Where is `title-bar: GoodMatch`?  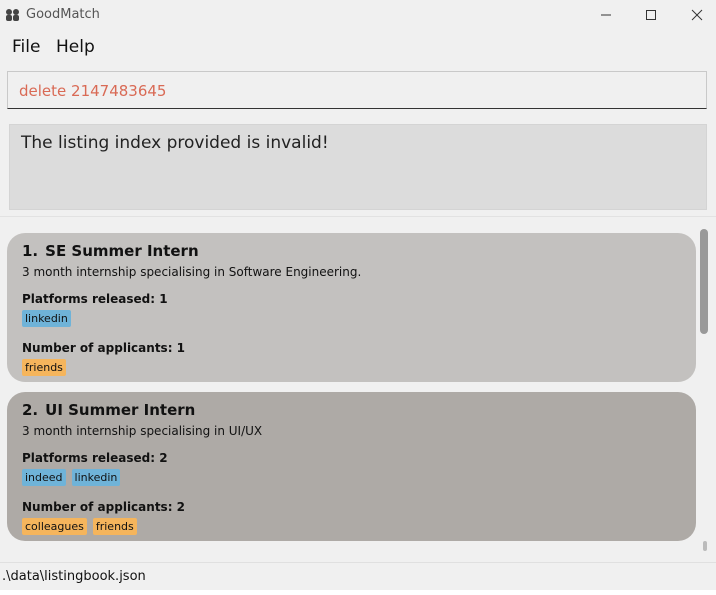
title-bar: GoodMatch is located at coordinates (358, 15).